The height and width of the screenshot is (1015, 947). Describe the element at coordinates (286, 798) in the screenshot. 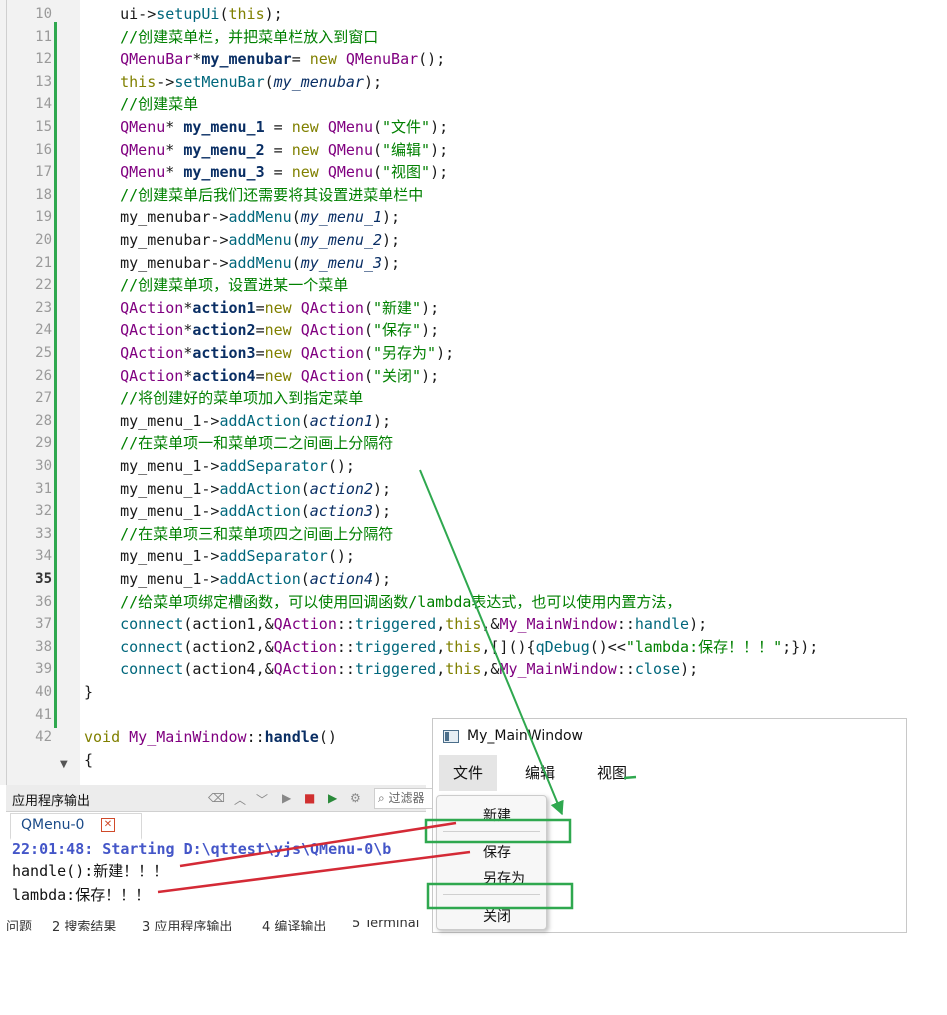

I see `run-icon: ▶` at that location.